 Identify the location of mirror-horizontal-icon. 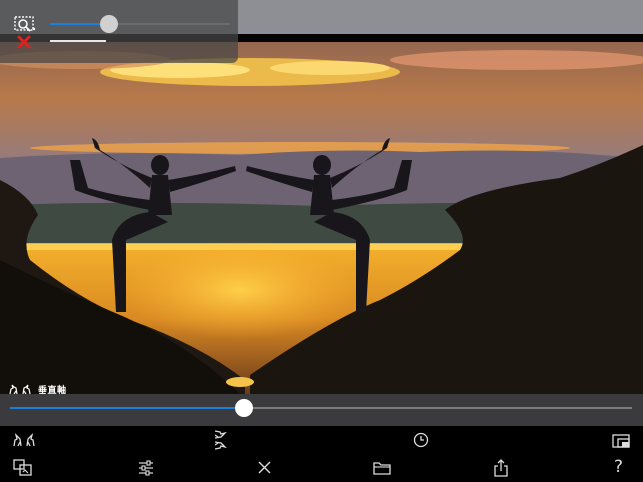
(24, 440).